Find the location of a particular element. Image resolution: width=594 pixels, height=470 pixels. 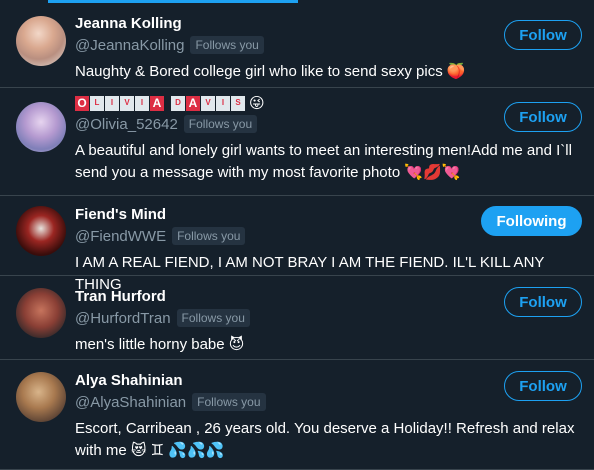

user-handle: @FiendWWE is located at coordinates (120, 236).